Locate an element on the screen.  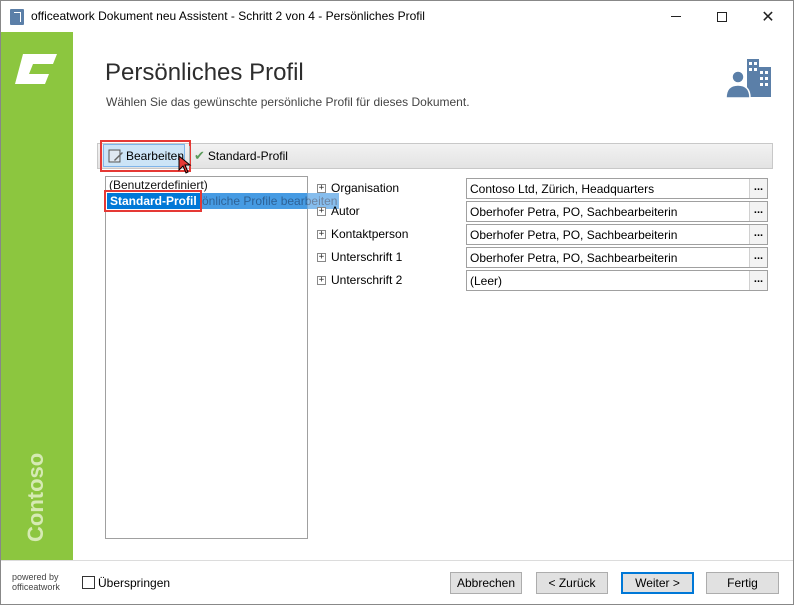
maximize-icon is located at coordinates (722, 16).